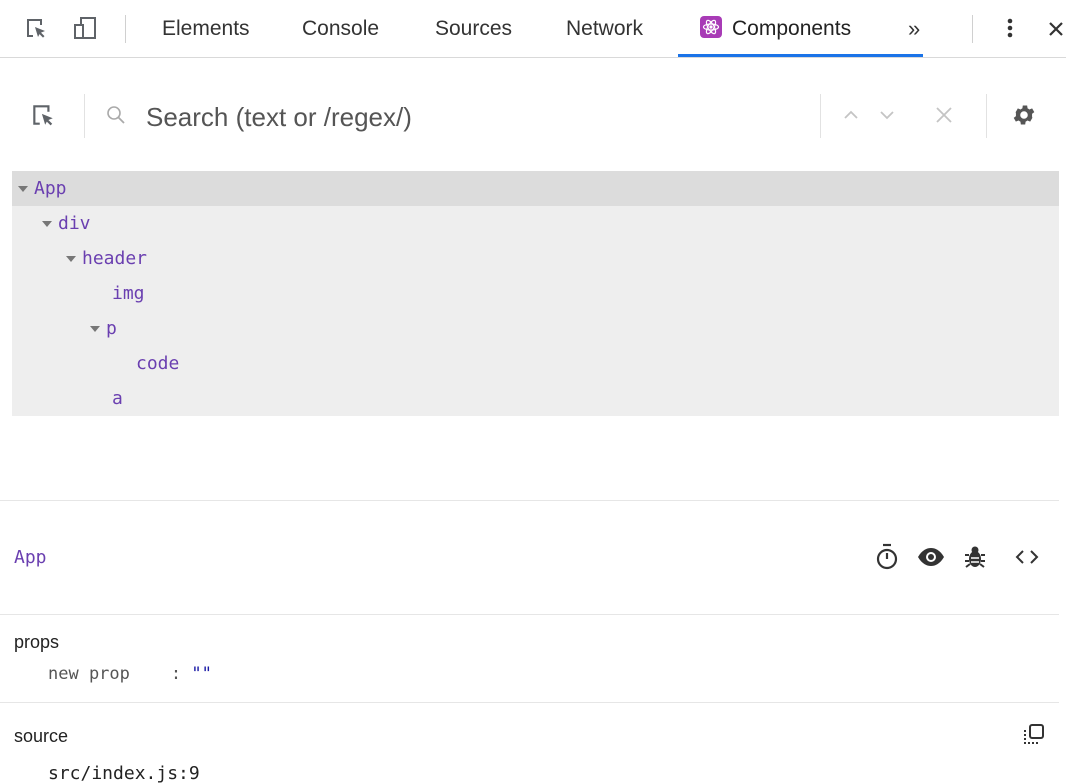 This screenshot has height=784, width=1066. I want to click on prop-row: new prop : "", so click(130, 674).